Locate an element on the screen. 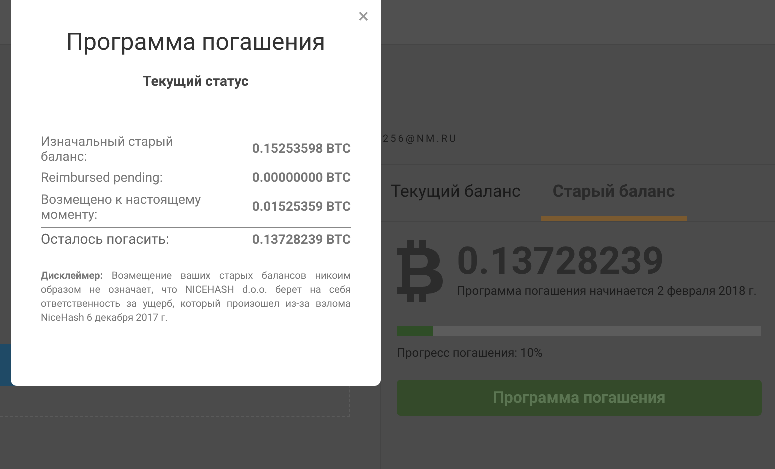 The width and height of the screenshot is (775, 469). dialog-subtitle: Текущий статус is located at coordinates (196, 82).